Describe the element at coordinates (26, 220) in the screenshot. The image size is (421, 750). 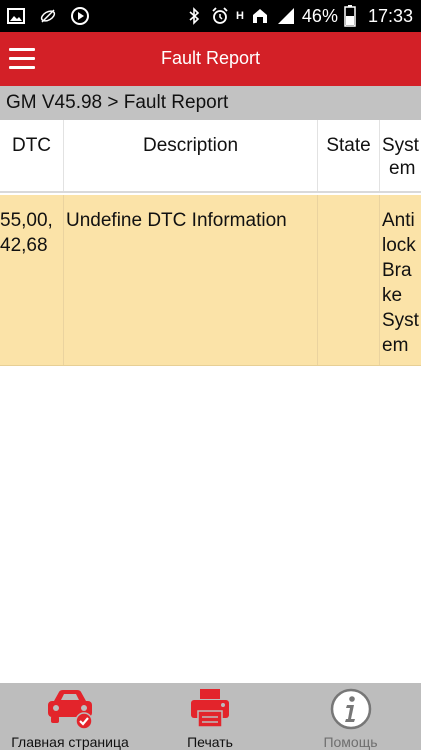
I see `row-dtc-line1: 55,00,` at that location.